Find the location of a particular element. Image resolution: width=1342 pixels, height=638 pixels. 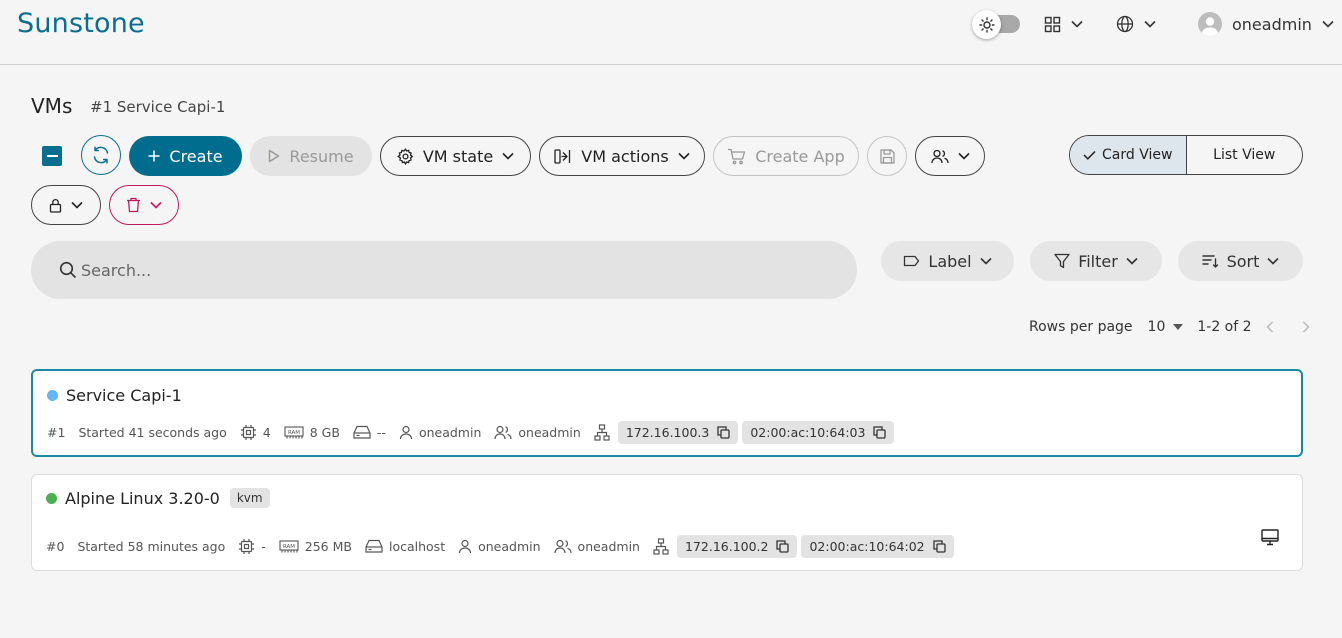

monitor-icon is located at coordinates (1270, 537).